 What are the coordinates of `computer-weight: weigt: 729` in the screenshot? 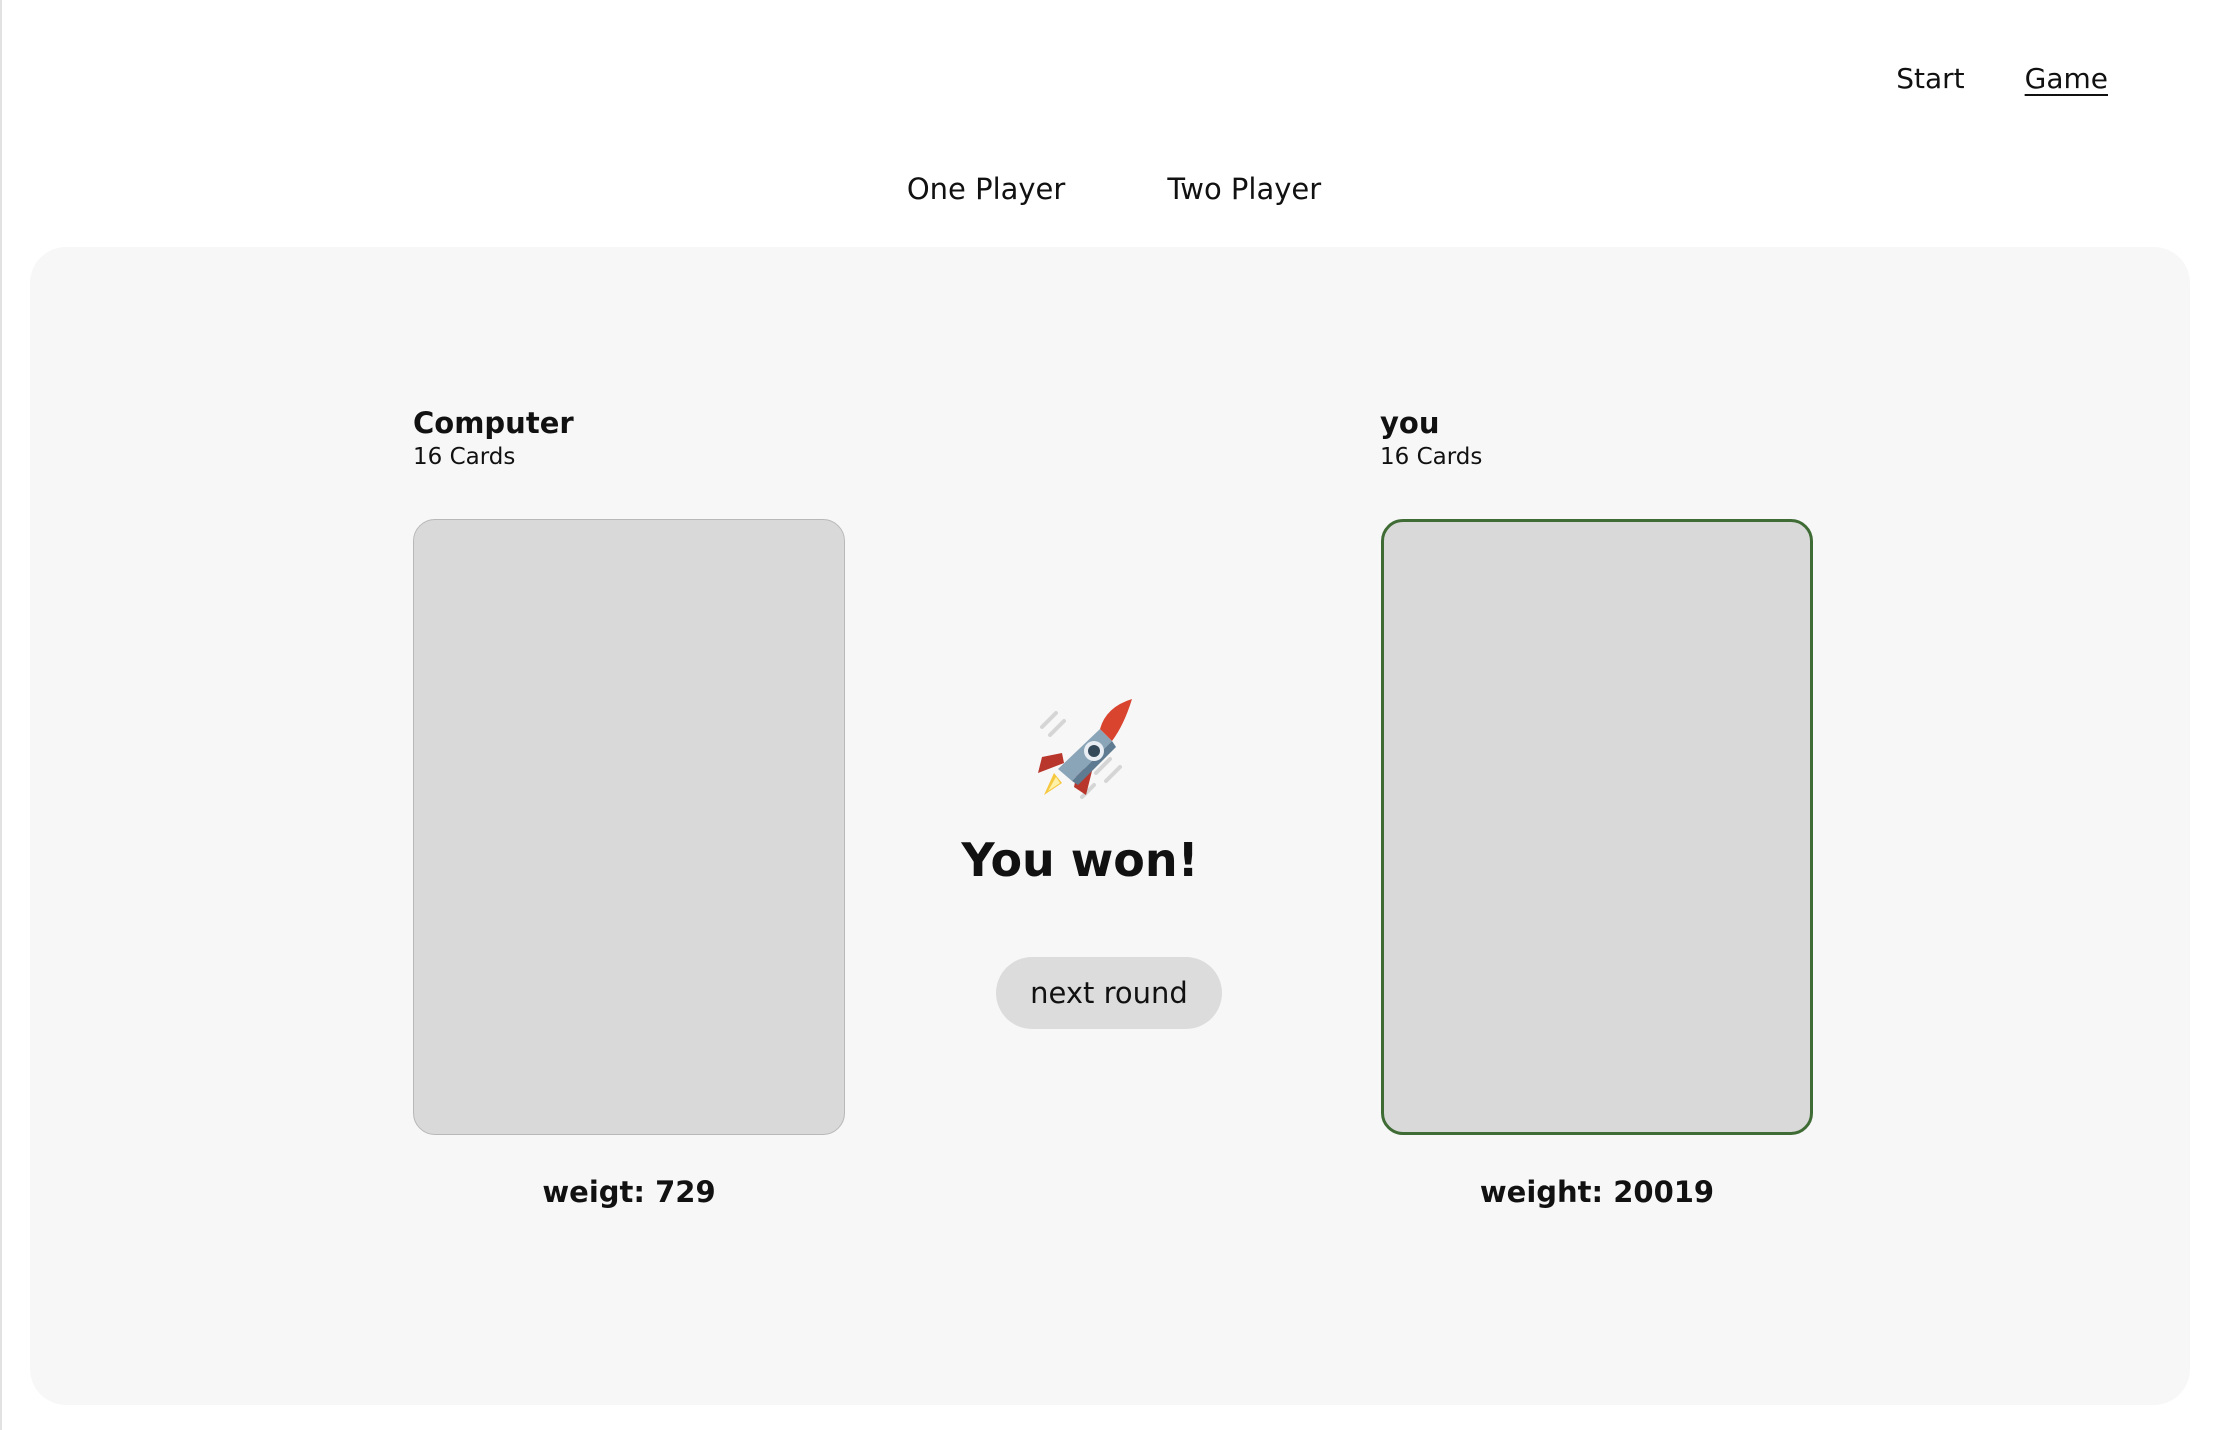 It's located at (629, 1192).